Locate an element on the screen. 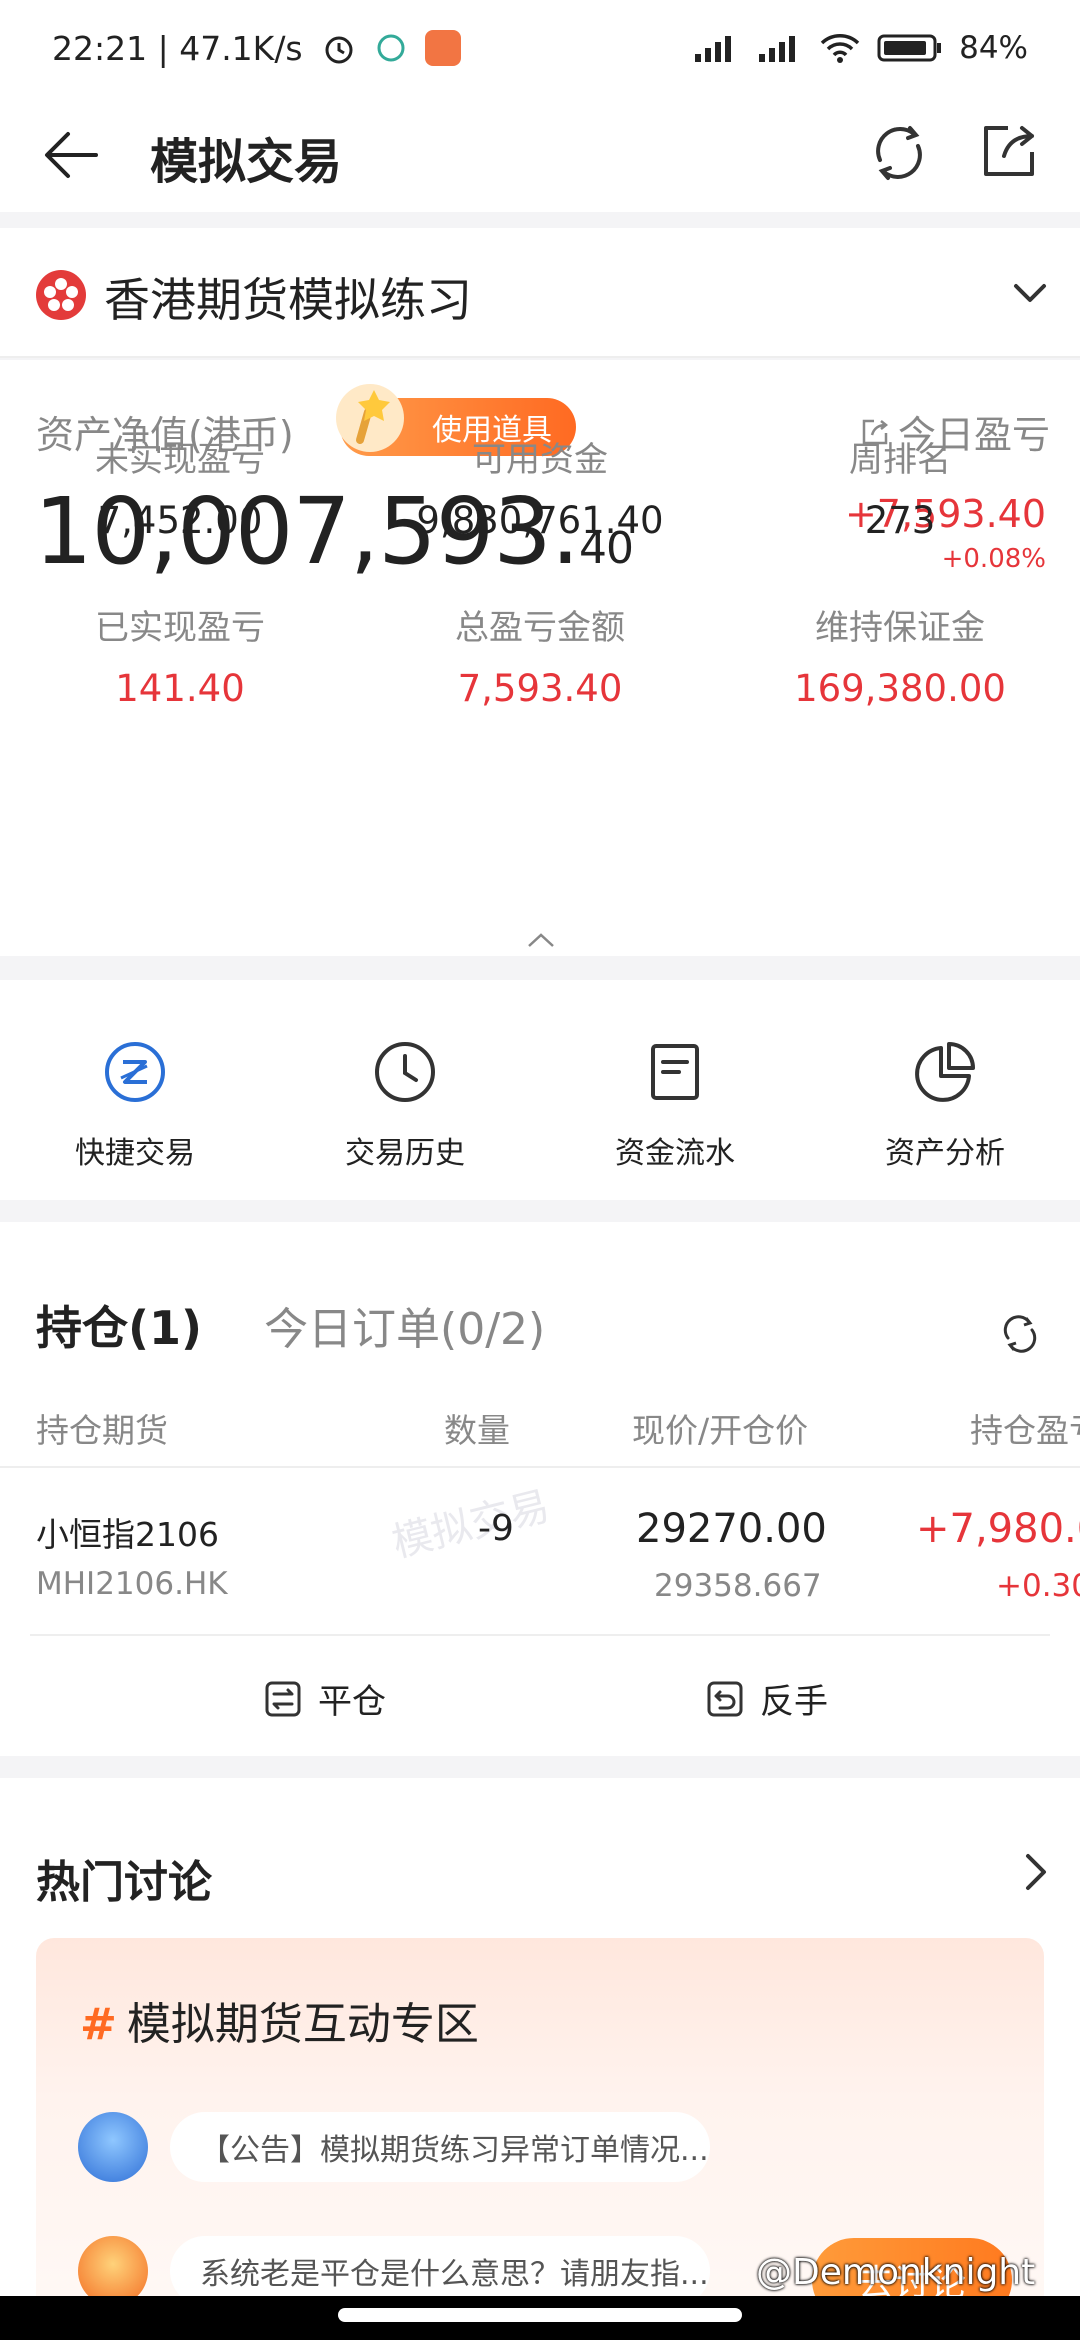  trade-history-button: 交易历史 is located at coordinates (405, 1106).